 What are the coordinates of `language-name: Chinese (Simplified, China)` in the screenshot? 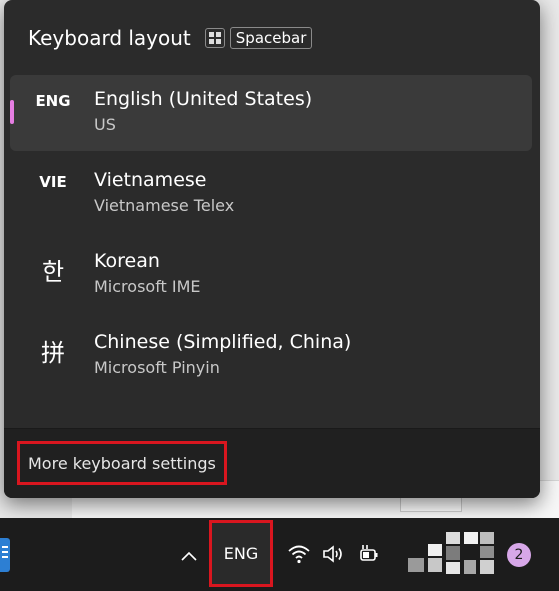 It's located at (223, 342).